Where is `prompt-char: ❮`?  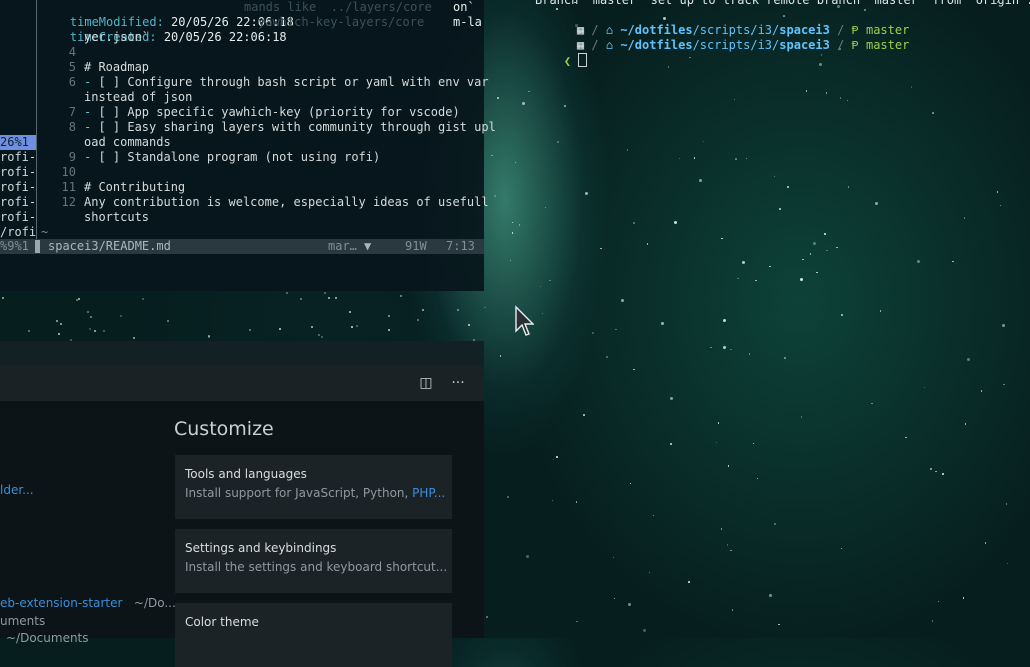 prompt-char: ❮ is located at coordinates (567, 61).